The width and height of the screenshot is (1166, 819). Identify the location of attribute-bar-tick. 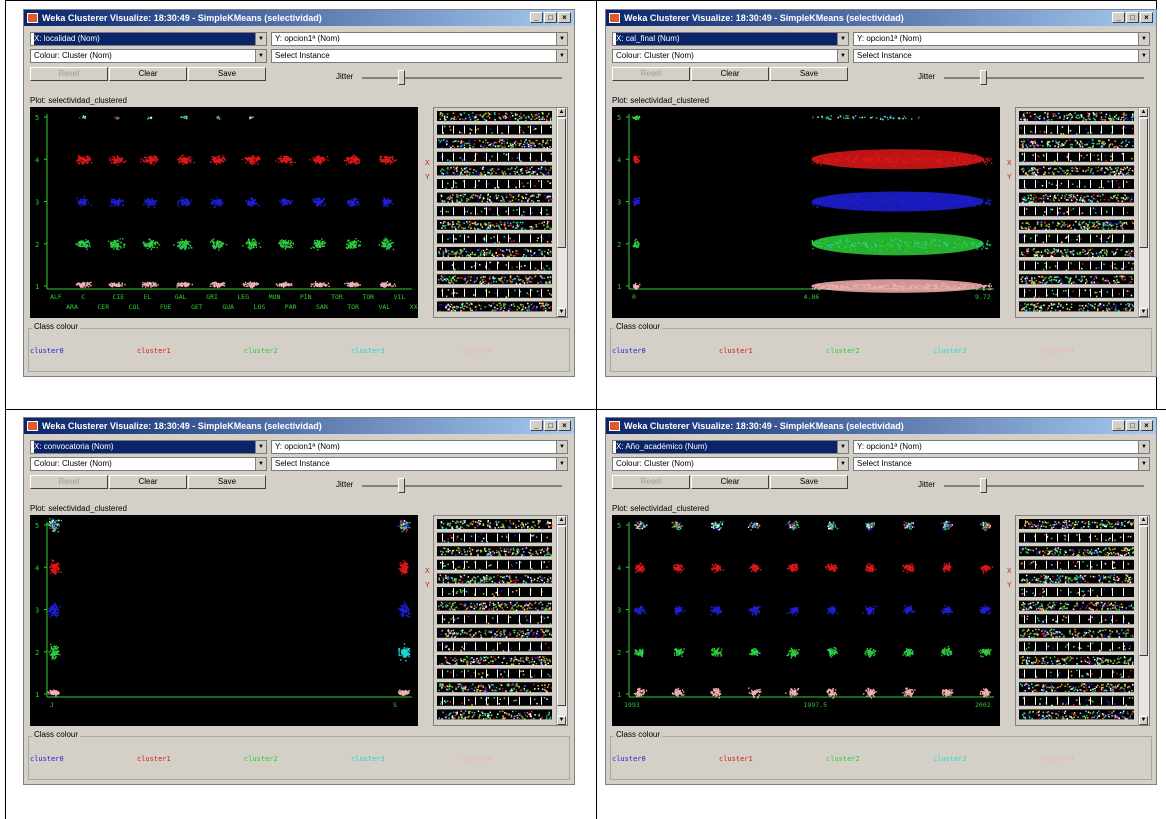
(475, 265).